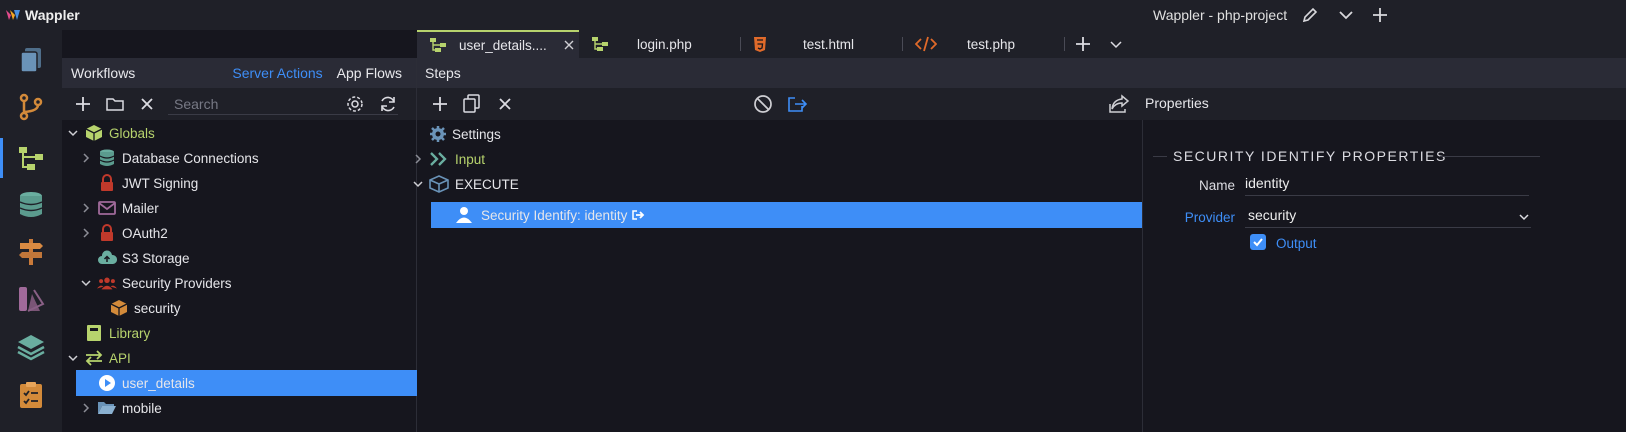 The width and height of the screenshot is (1626, 432). I want to click on tree-item-jwt-signing: JWT Signing, so click(145, 183).